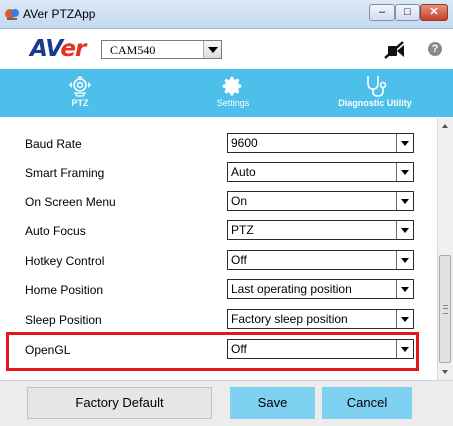 This screenshot has height=426, width=453. Describe the element at coordinates (226, 49) in the screenshot. I see `header-bar: AVer CAM540 ?` at that location.